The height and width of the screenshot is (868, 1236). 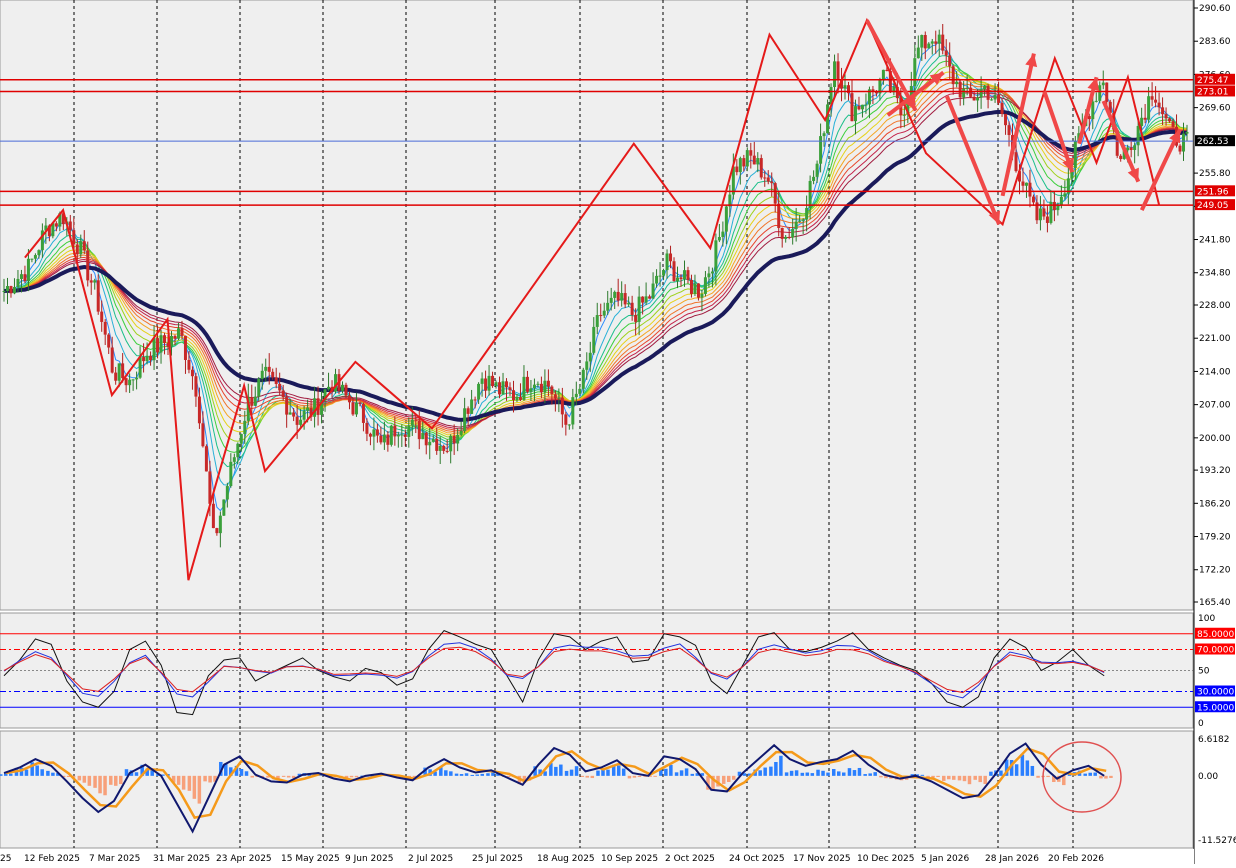 I want to click on macd-tick-label: 0.00, so click(x=1208, y=777).